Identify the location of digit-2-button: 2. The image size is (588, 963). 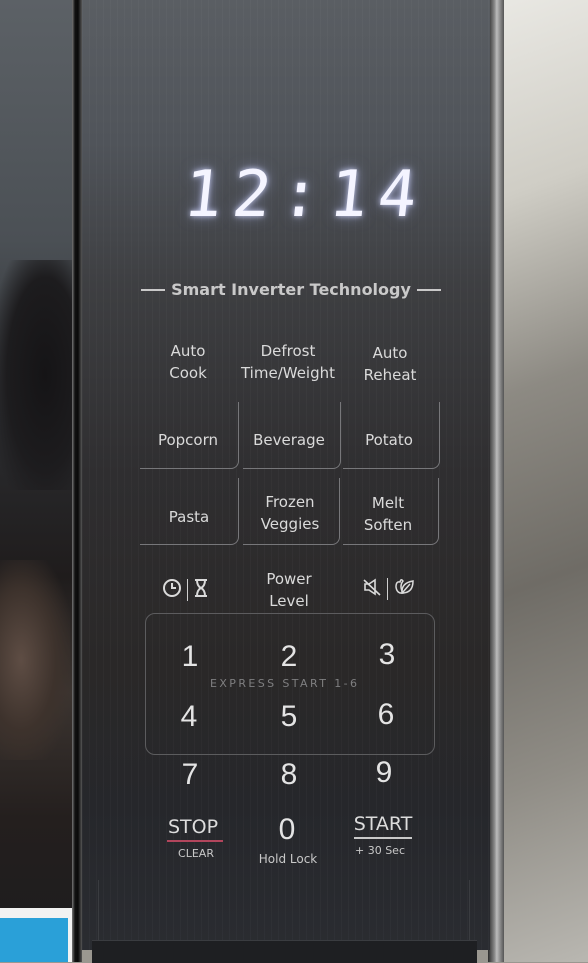
(289, 657).